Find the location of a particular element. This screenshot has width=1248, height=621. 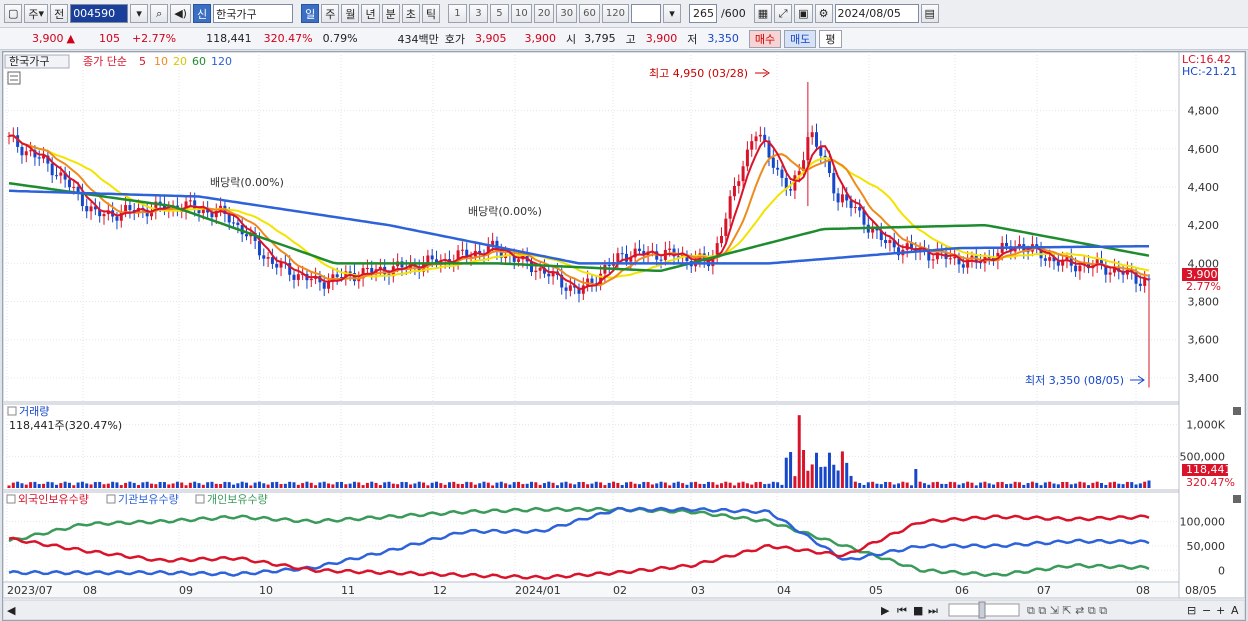

period-month-button: 월 is located at coordinates (350, 13).